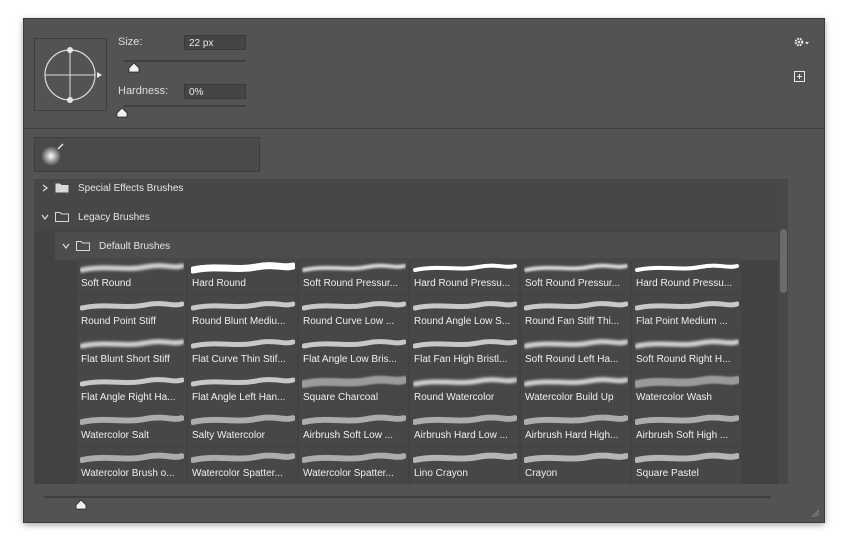 Image resolution: width=846 pixels, height=548 pixels. Describe the element at coordinates (686, 466) in the screenshot. I see `brush-preset: Square Pastel` at that location.